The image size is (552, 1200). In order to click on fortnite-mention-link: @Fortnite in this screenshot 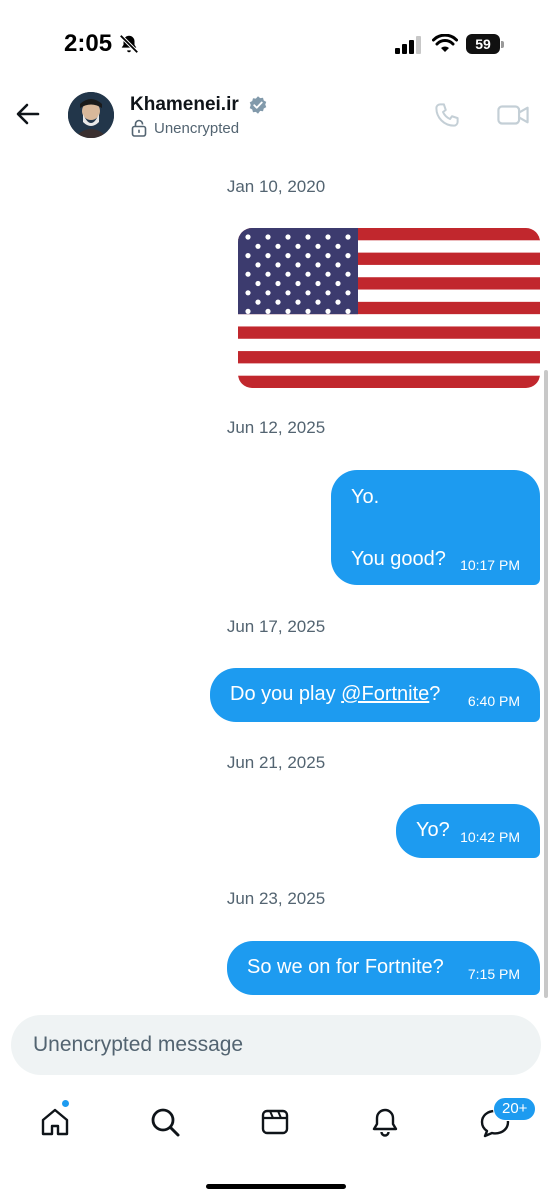, I will do `click(385, 694)`.